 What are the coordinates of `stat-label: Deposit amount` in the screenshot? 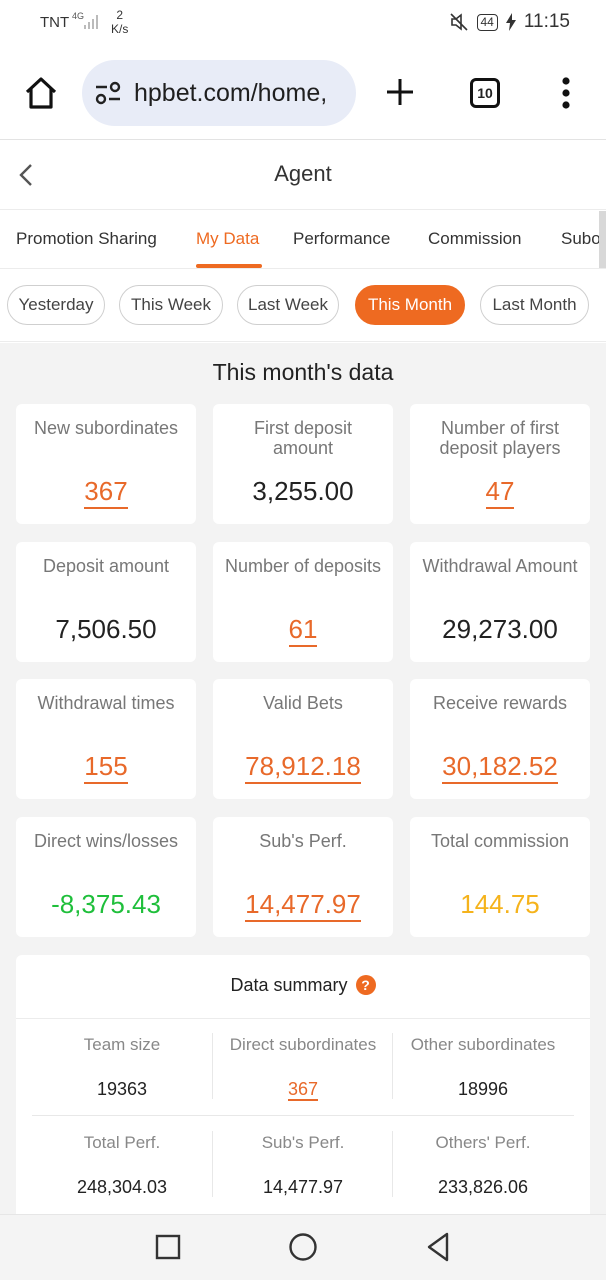 It's located at (106, 566).